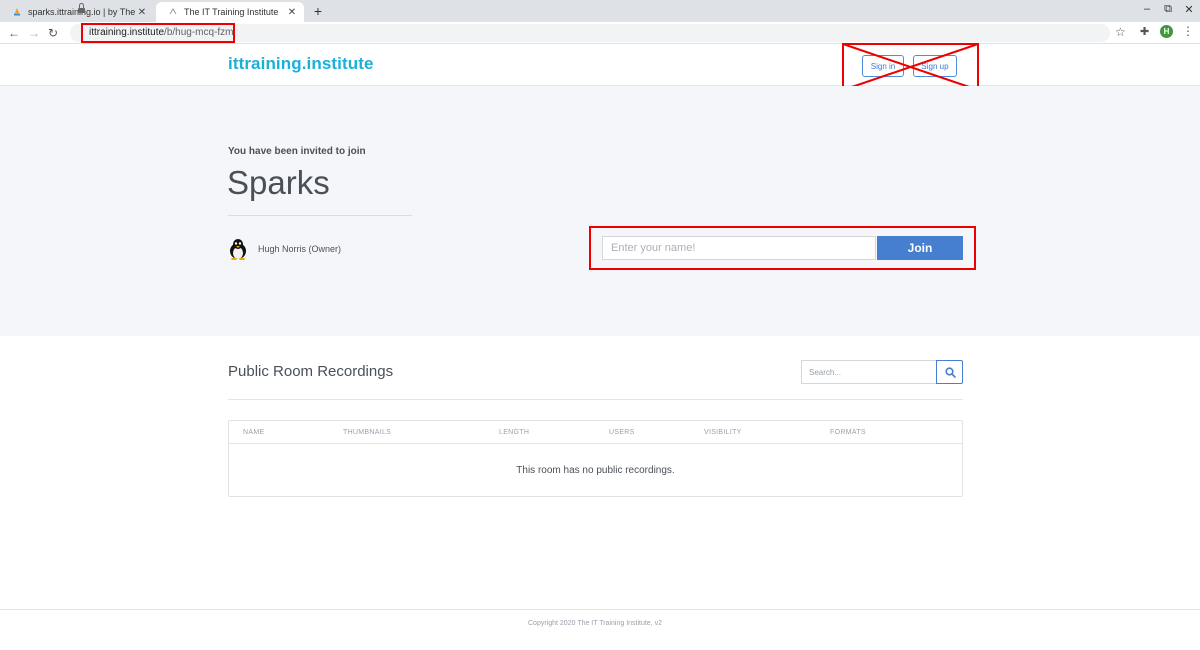 The height and width of the screenshot is (650, 1200). Describe the element at coordinates (1189, 9) in the screenshot. I see `close-window-icon: ✕` at that location.